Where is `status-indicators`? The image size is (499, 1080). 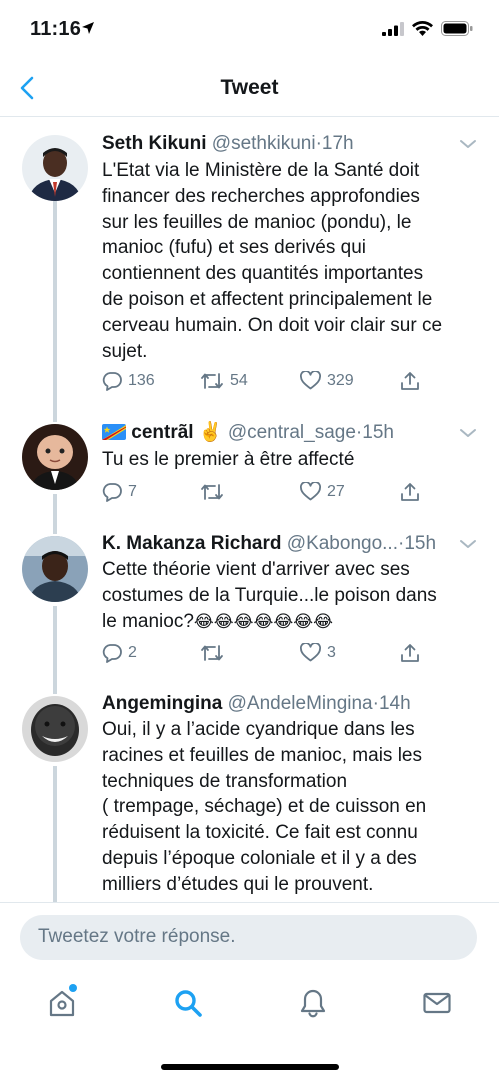 status-indicators is located at coordinates (427, 28).